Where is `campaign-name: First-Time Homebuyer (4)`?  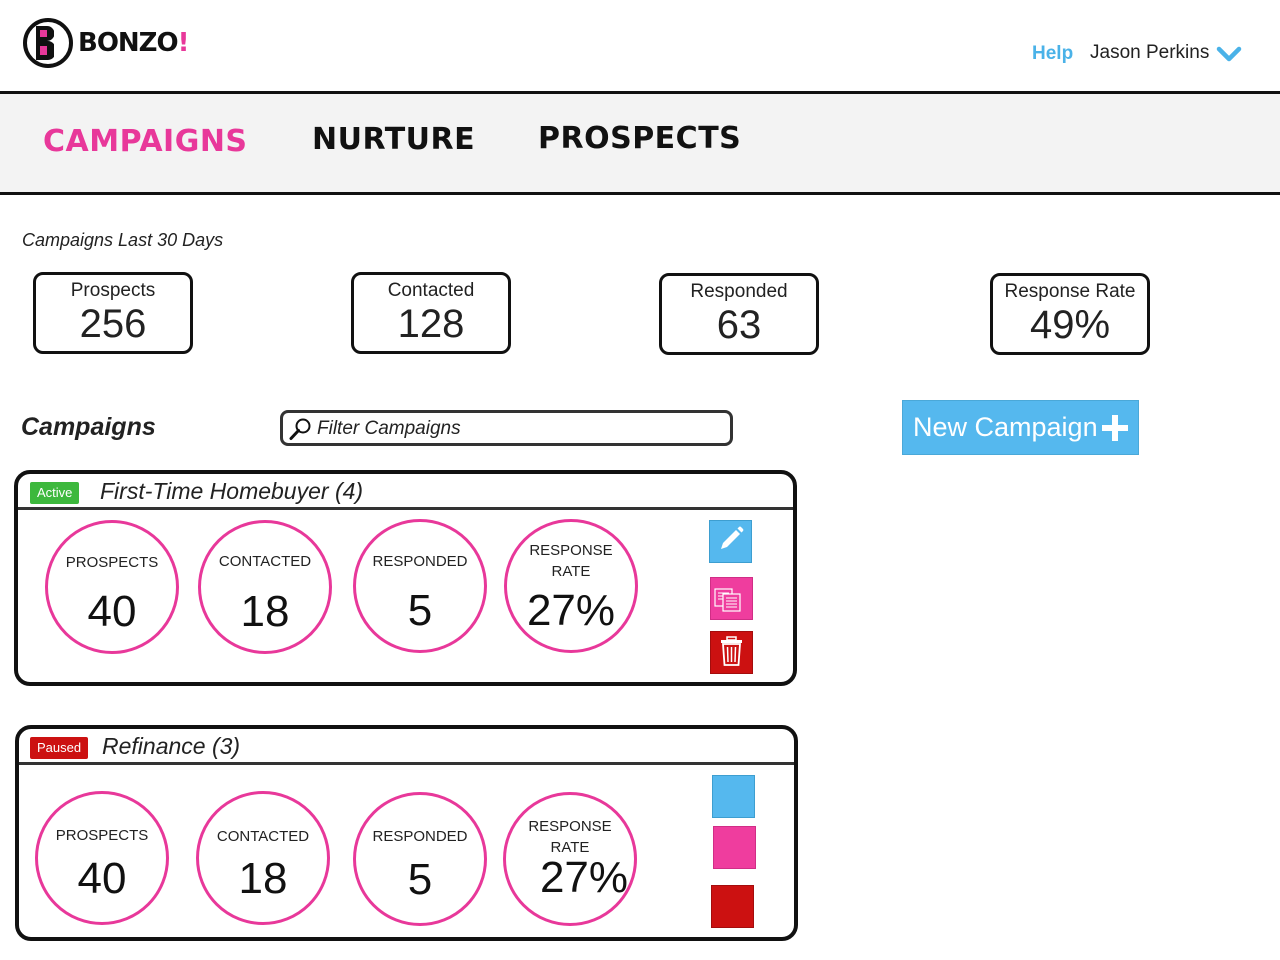 campaign-name: First-Time Homebuyer (4) is located at coordinates (231, 491).